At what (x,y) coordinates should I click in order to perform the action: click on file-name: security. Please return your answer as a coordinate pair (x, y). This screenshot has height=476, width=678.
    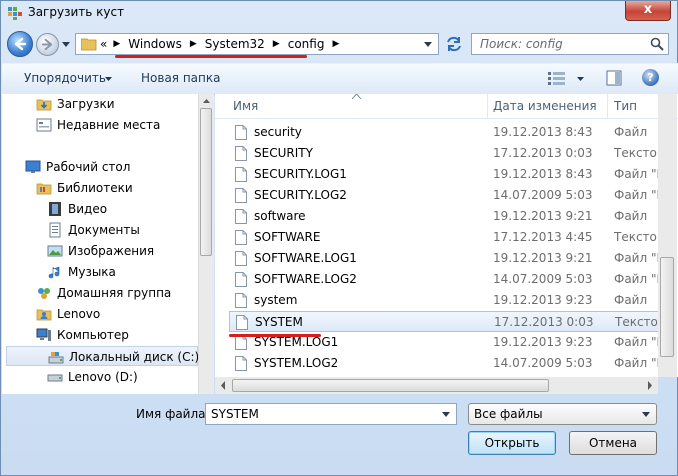
    Looking at the image, I should click on (278, 132).